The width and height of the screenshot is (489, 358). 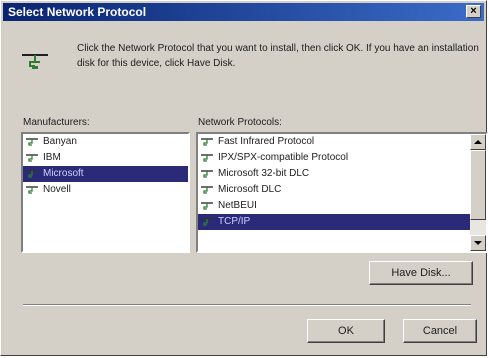 I want to click on title-bar: Select Network Protocol ×, so click(x=243, y=12).